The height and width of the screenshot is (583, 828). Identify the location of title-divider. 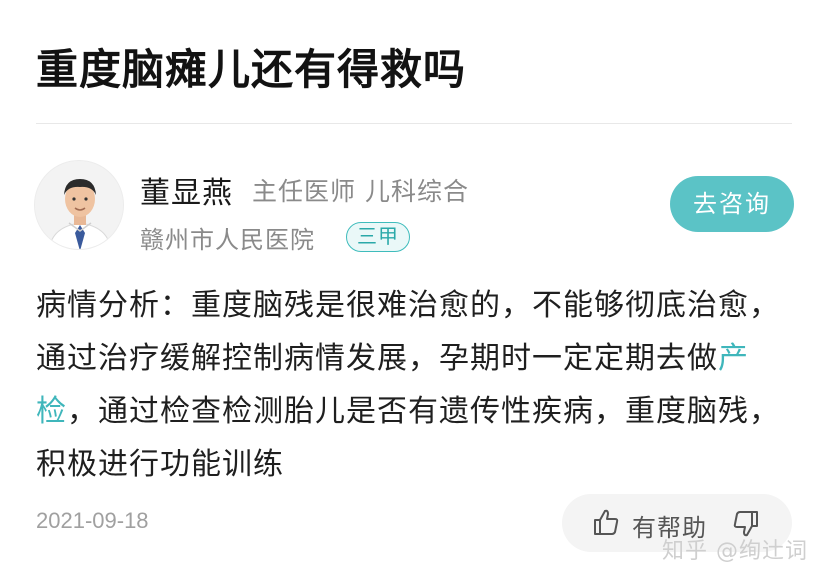
(414, 123).